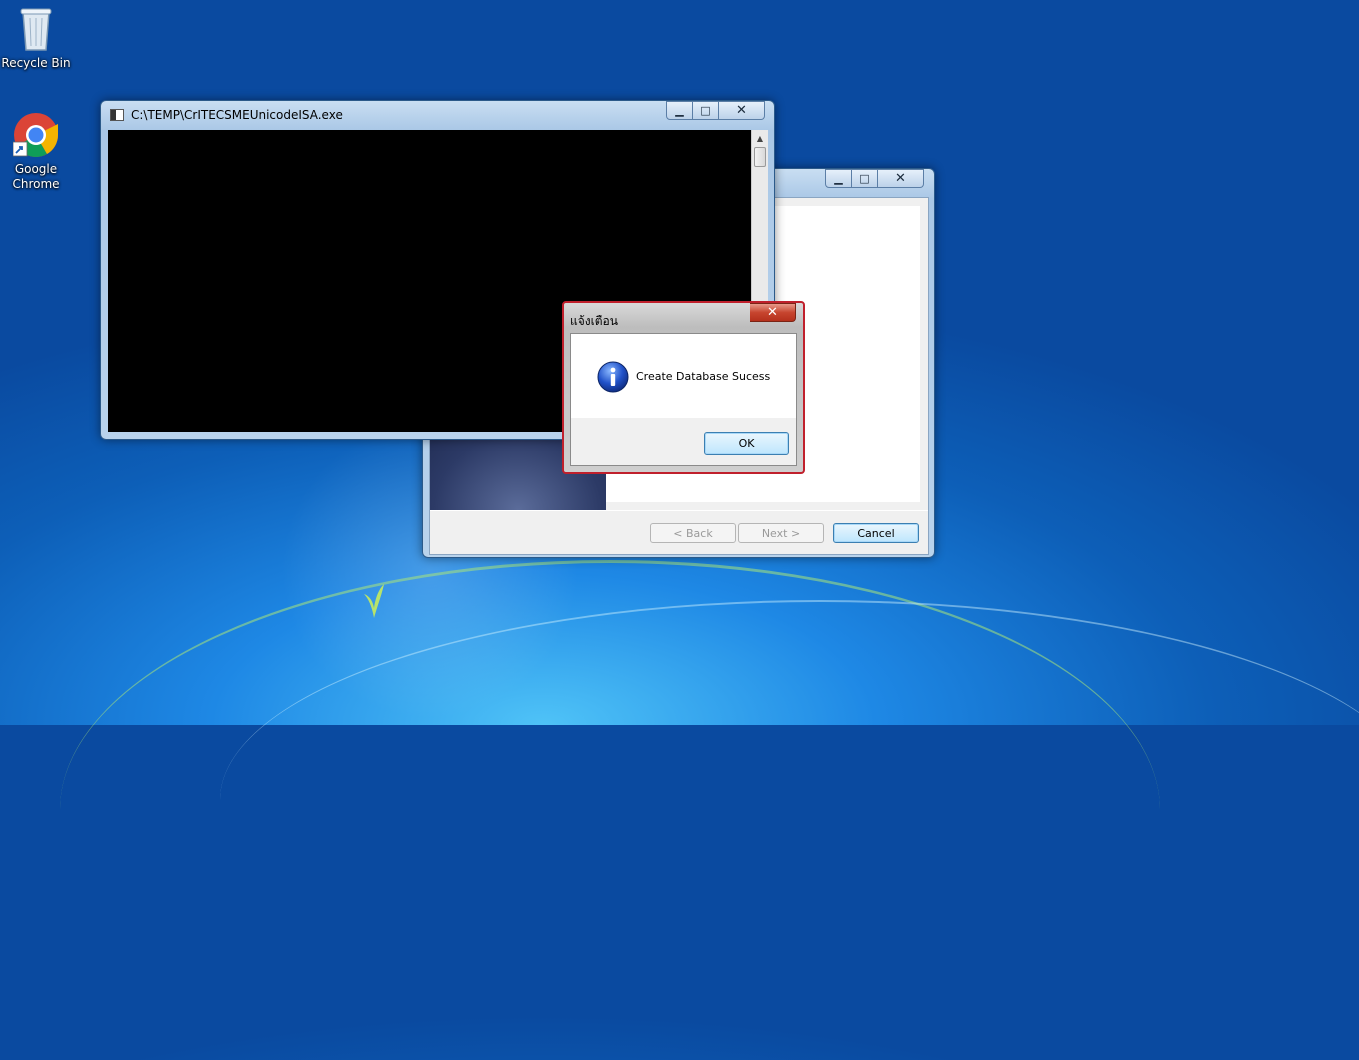 Image resolution: width=1359 pixels, height=1060 pixels. I want to click on console-minimize-button: ▁, so click(679, 110).